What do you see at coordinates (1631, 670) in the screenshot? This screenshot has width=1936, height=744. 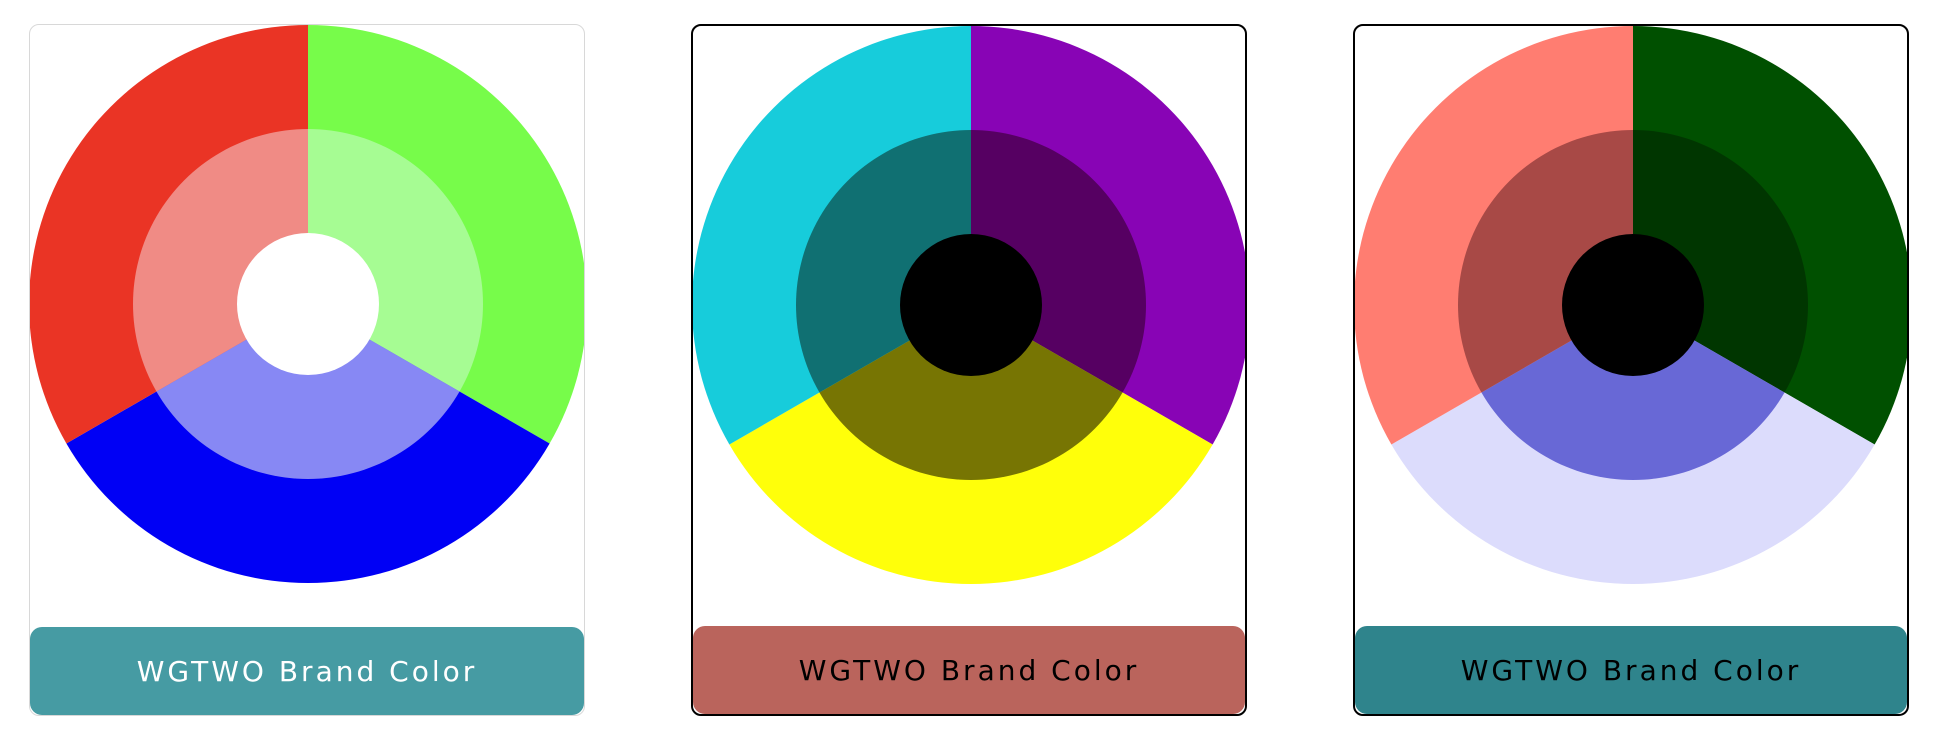 I see `brand-color-label-3: WGTWO Brand Color` at bounding box center [1631, 670].